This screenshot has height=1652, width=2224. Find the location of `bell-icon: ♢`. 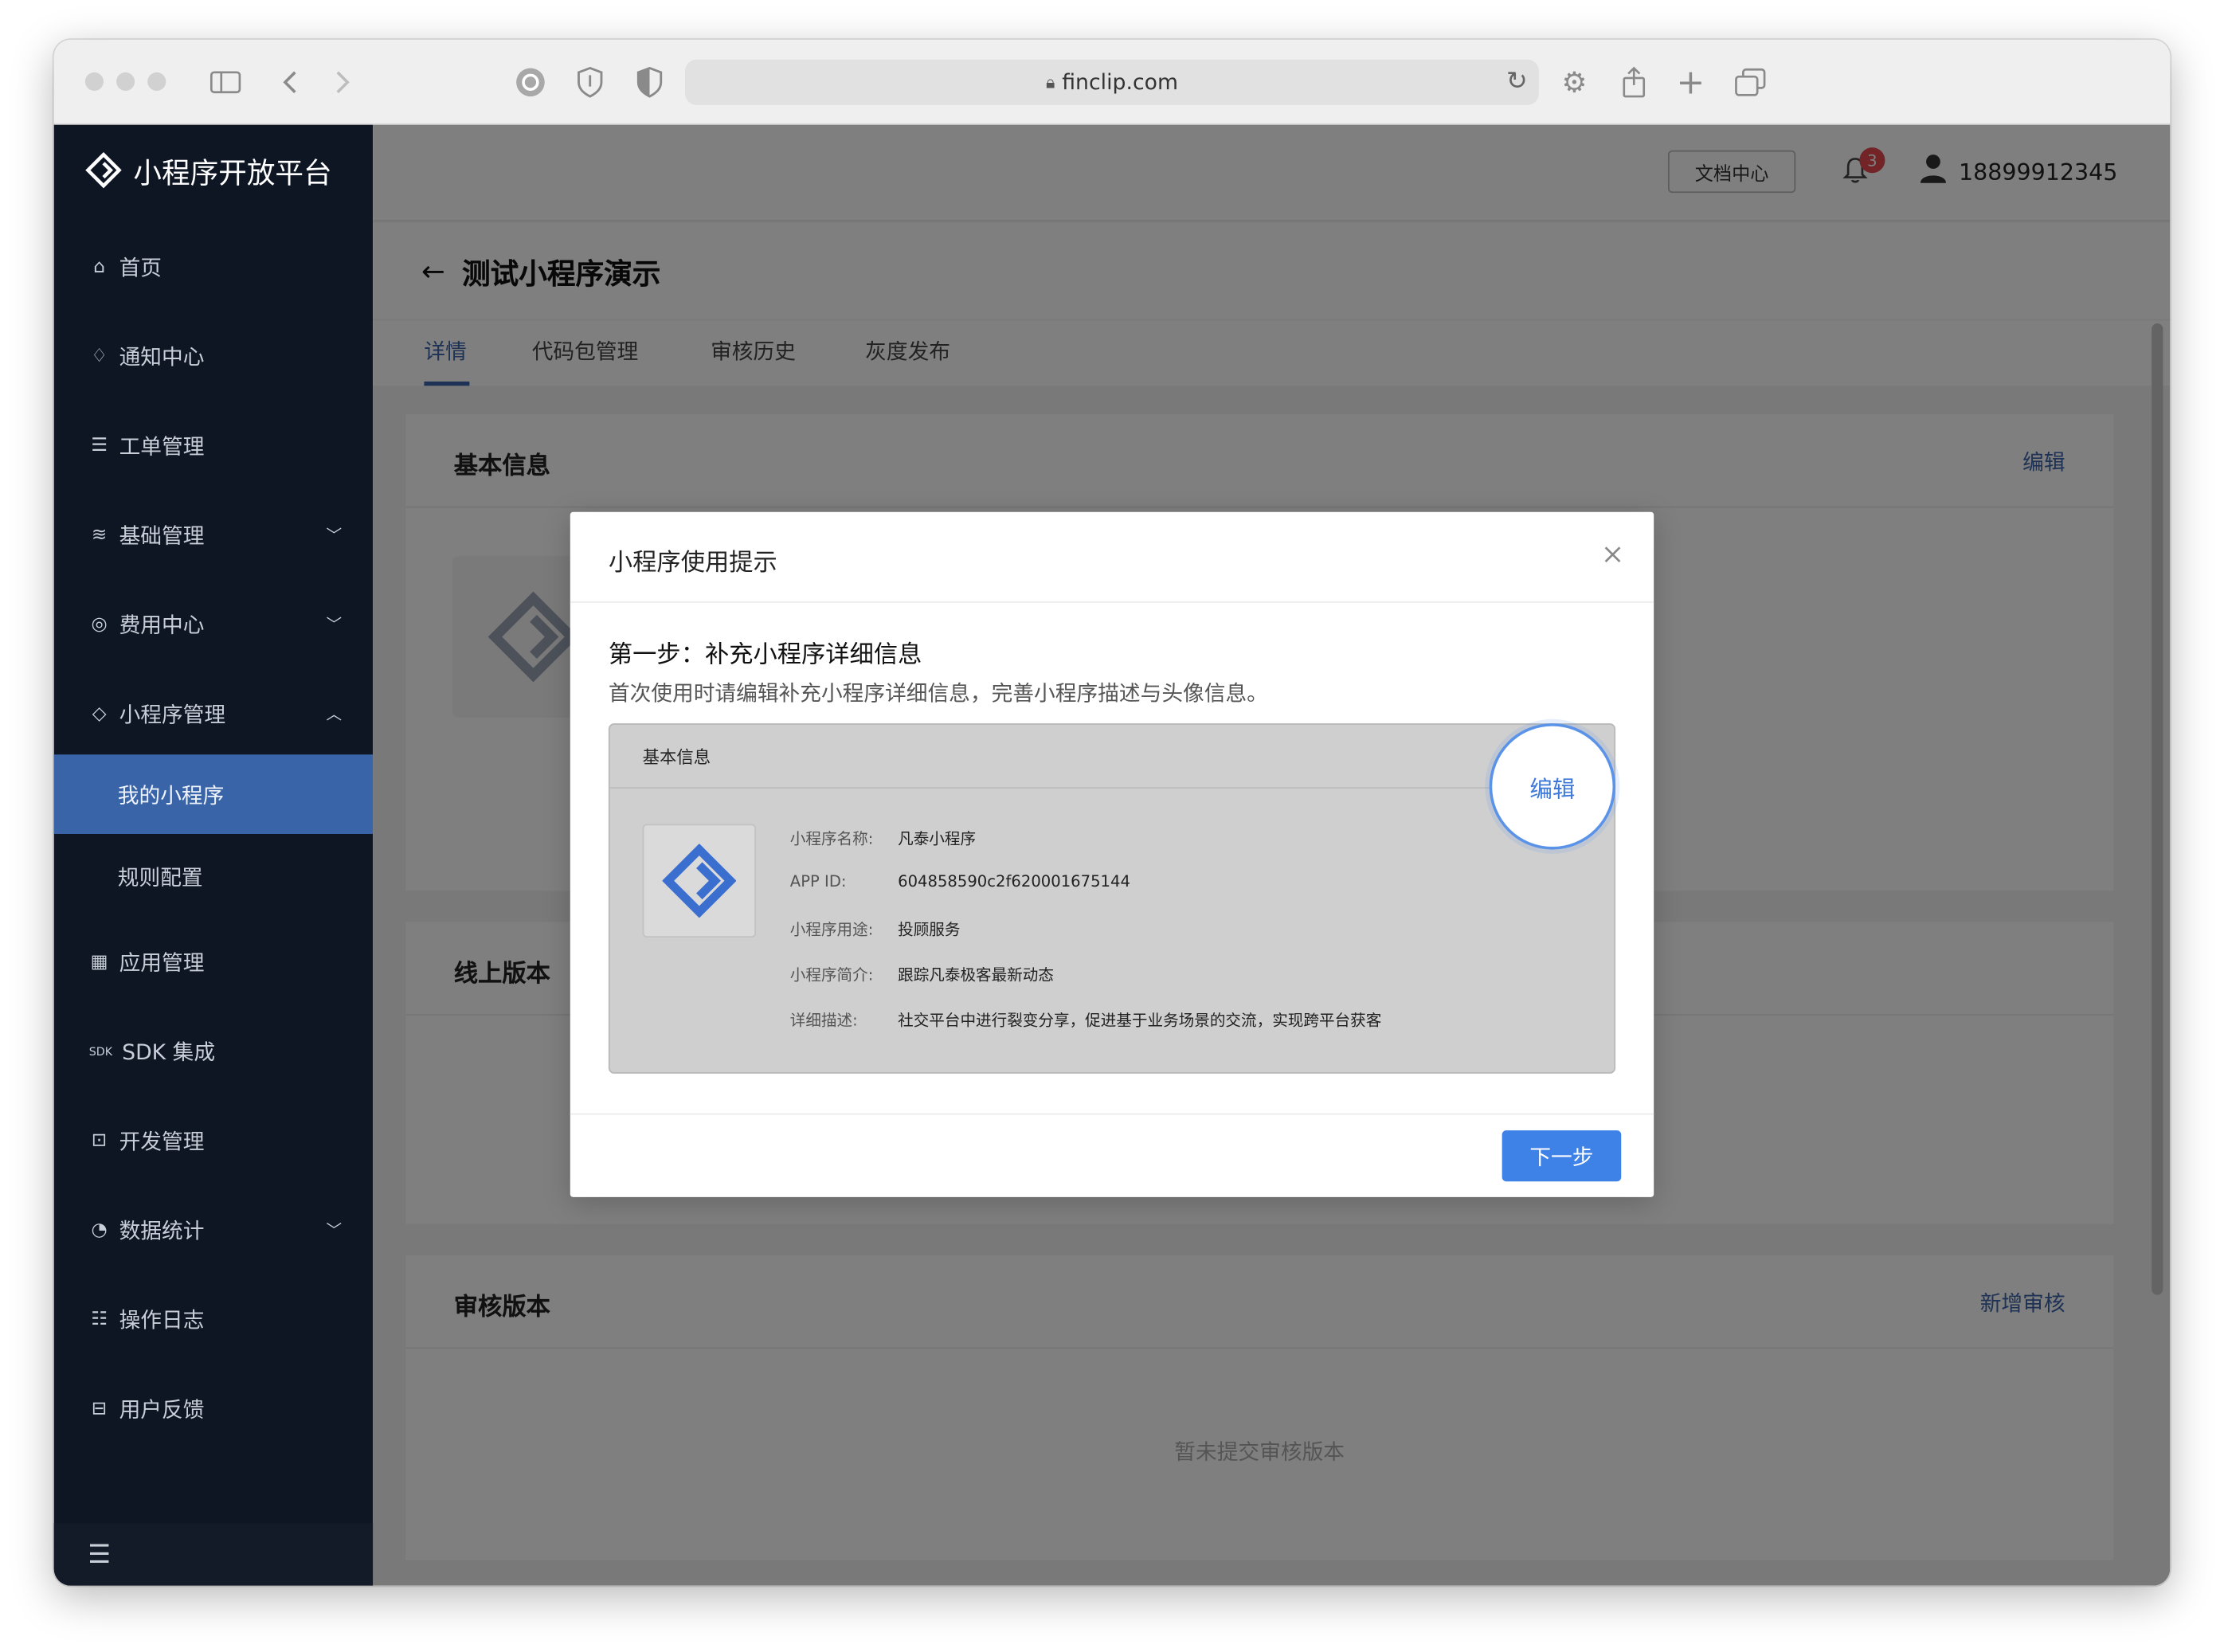

bell-icon: ♢ is located at coordinates (99, 356).